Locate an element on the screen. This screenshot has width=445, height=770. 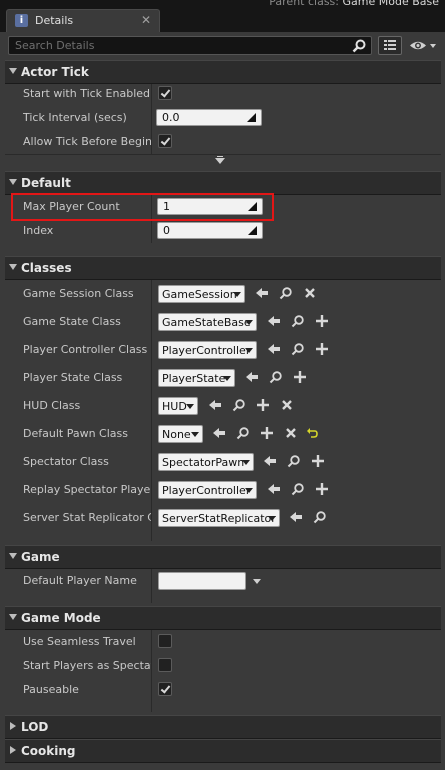
property-label: Replay Spectator Player Controller Class is located at coordinates (87, 489).